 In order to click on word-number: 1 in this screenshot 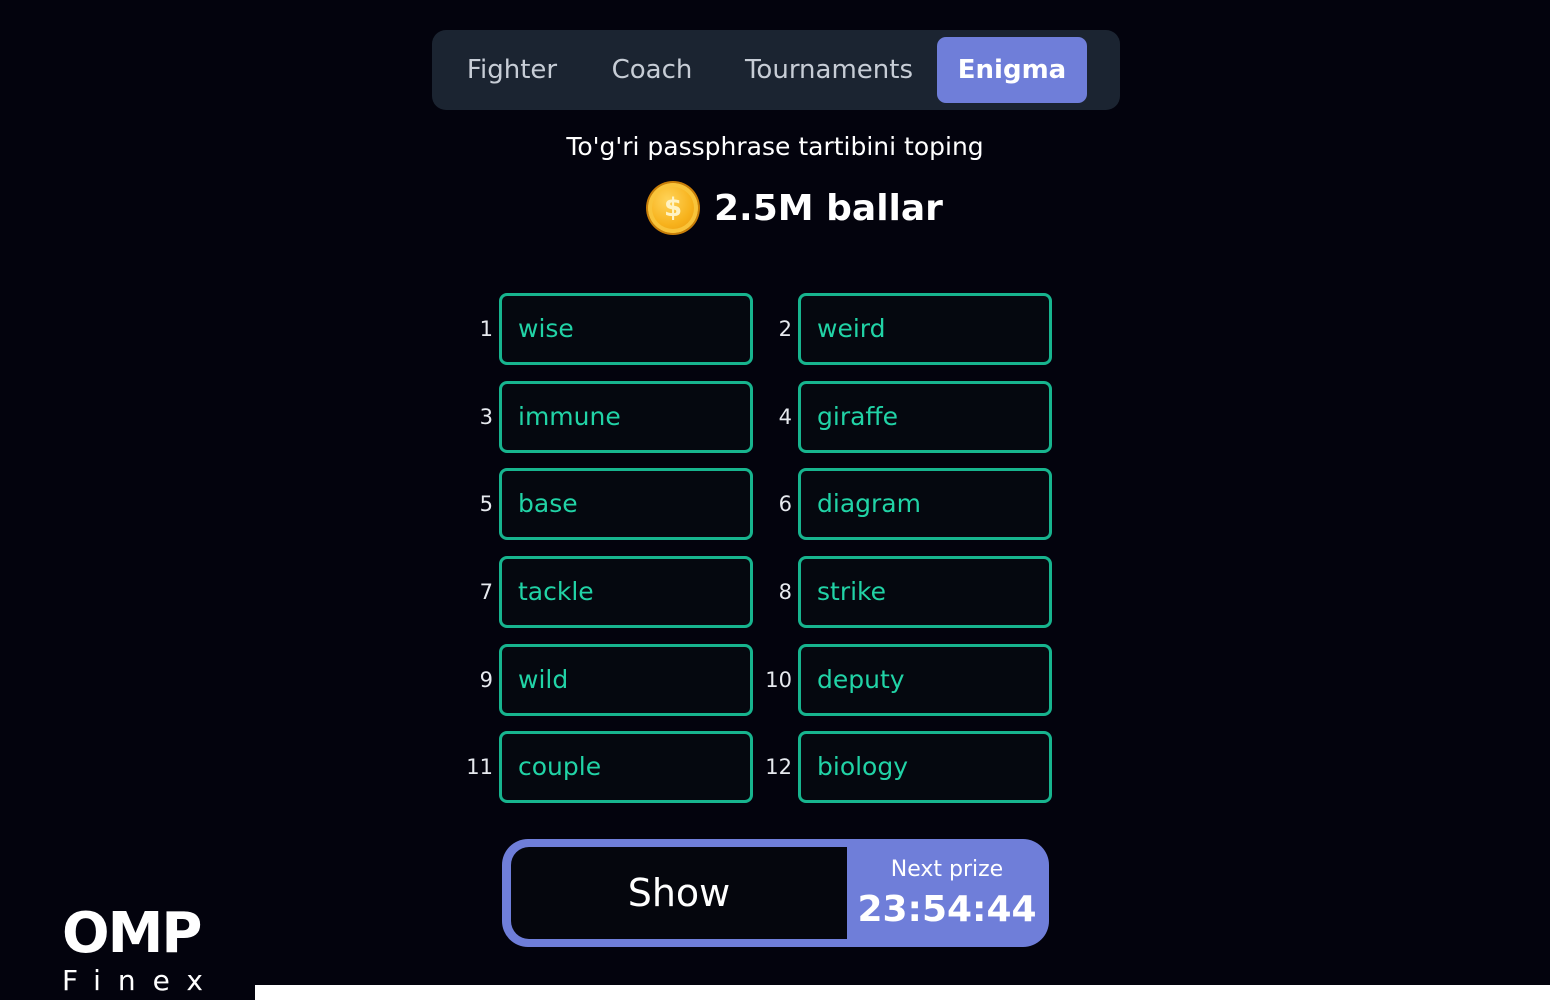, I will do `click(486, 329)`.